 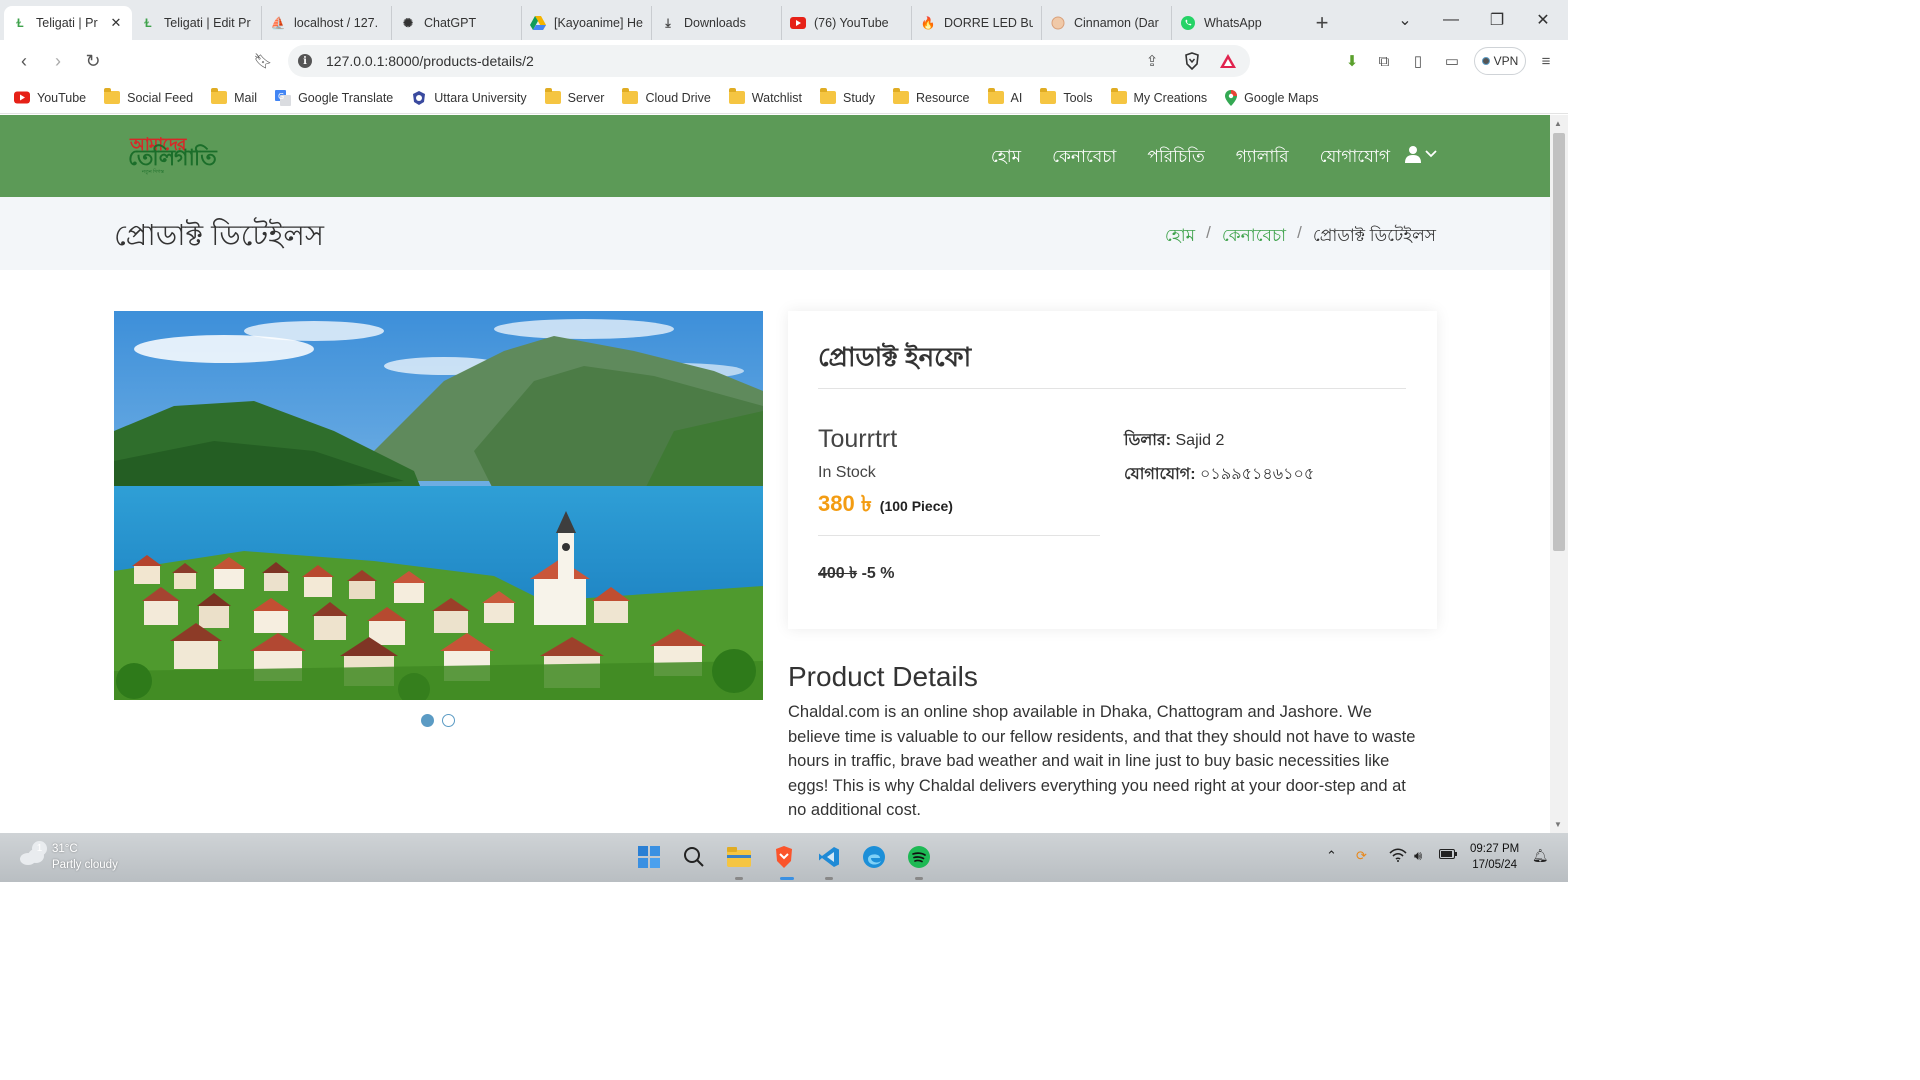 I want to click on tab-youtube: (76) YouTube, so click(x=847, y=23).